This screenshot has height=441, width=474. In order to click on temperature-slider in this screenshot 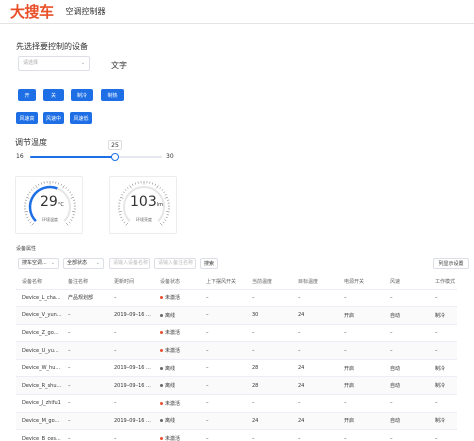, I will do `click(96, 157)`.